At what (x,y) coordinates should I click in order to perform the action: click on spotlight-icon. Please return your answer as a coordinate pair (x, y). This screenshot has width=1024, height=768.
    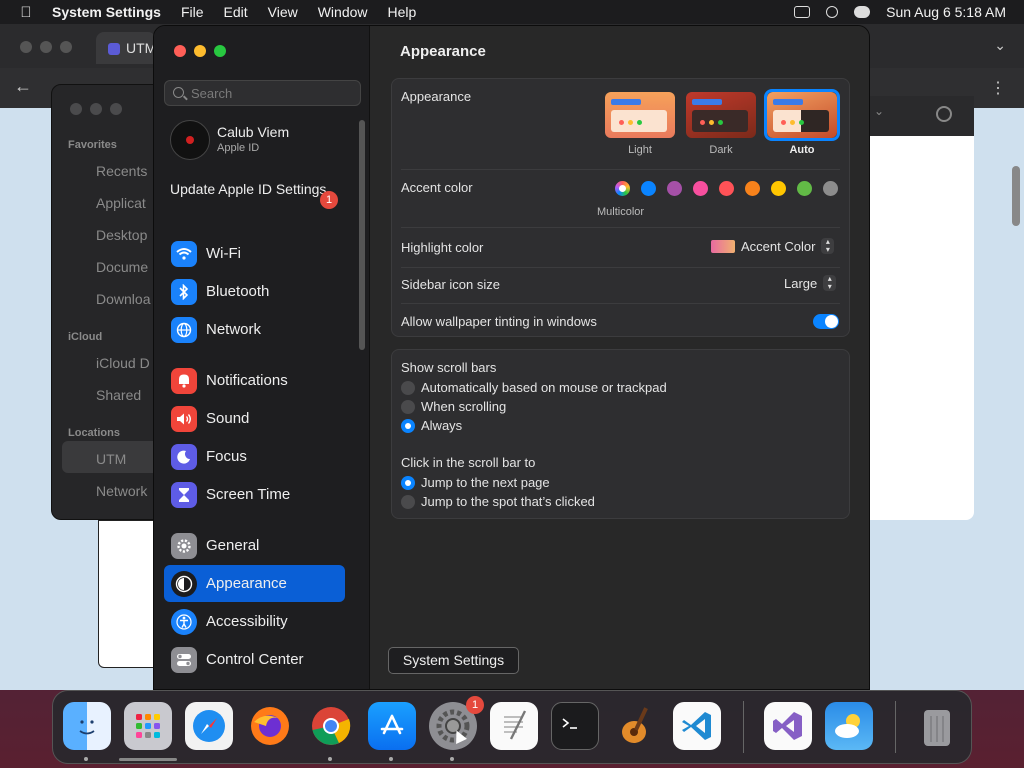
    Looking at the image, I should click on (832, 12).